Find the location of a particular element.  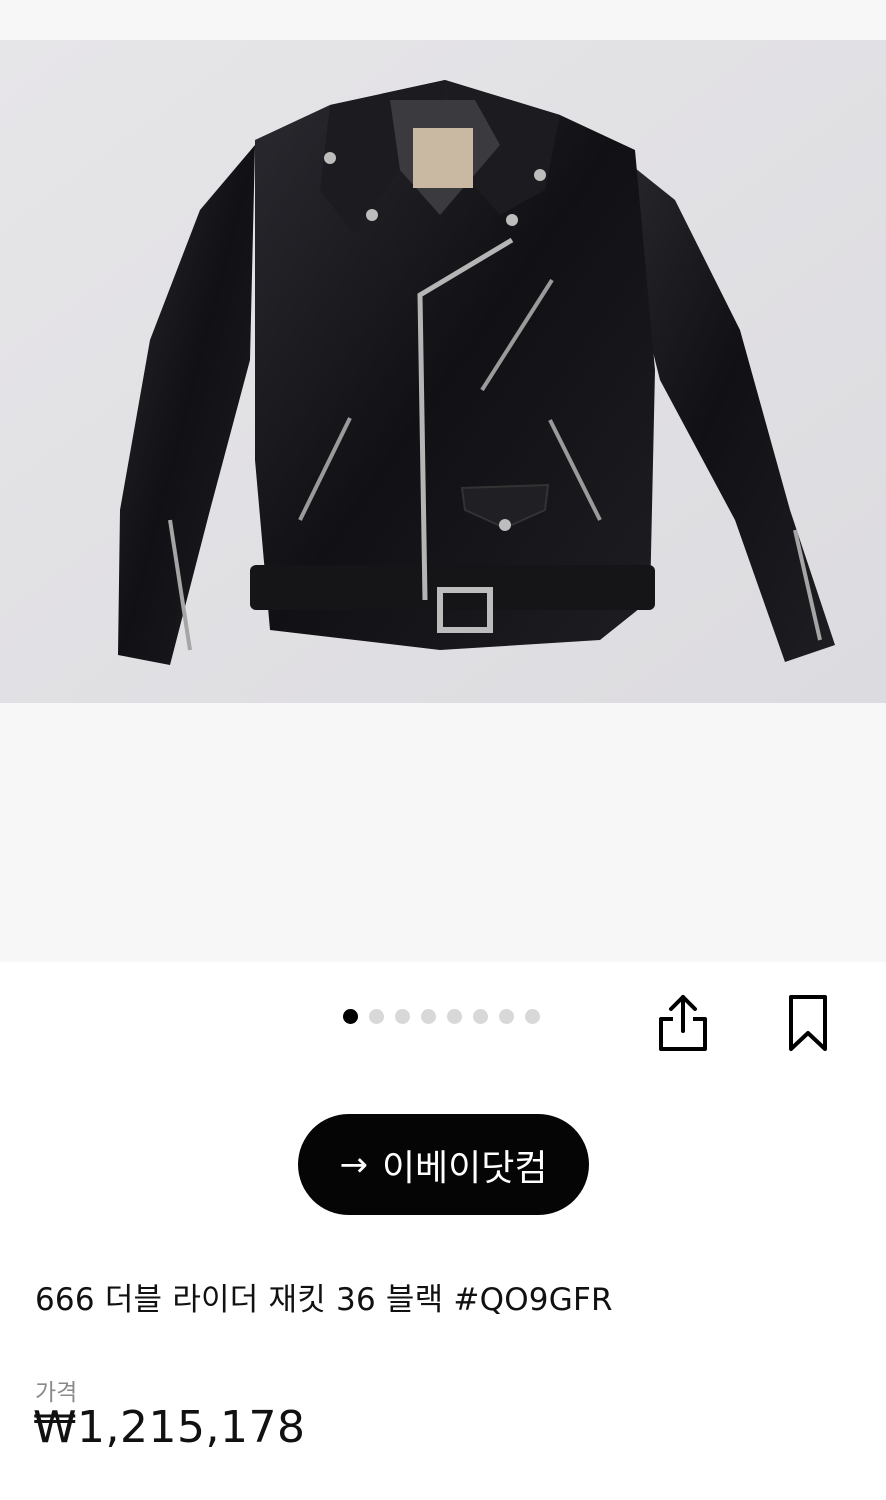

ebay-link-button: → 이베이닷컴 is located at coordinates (443, 1164).